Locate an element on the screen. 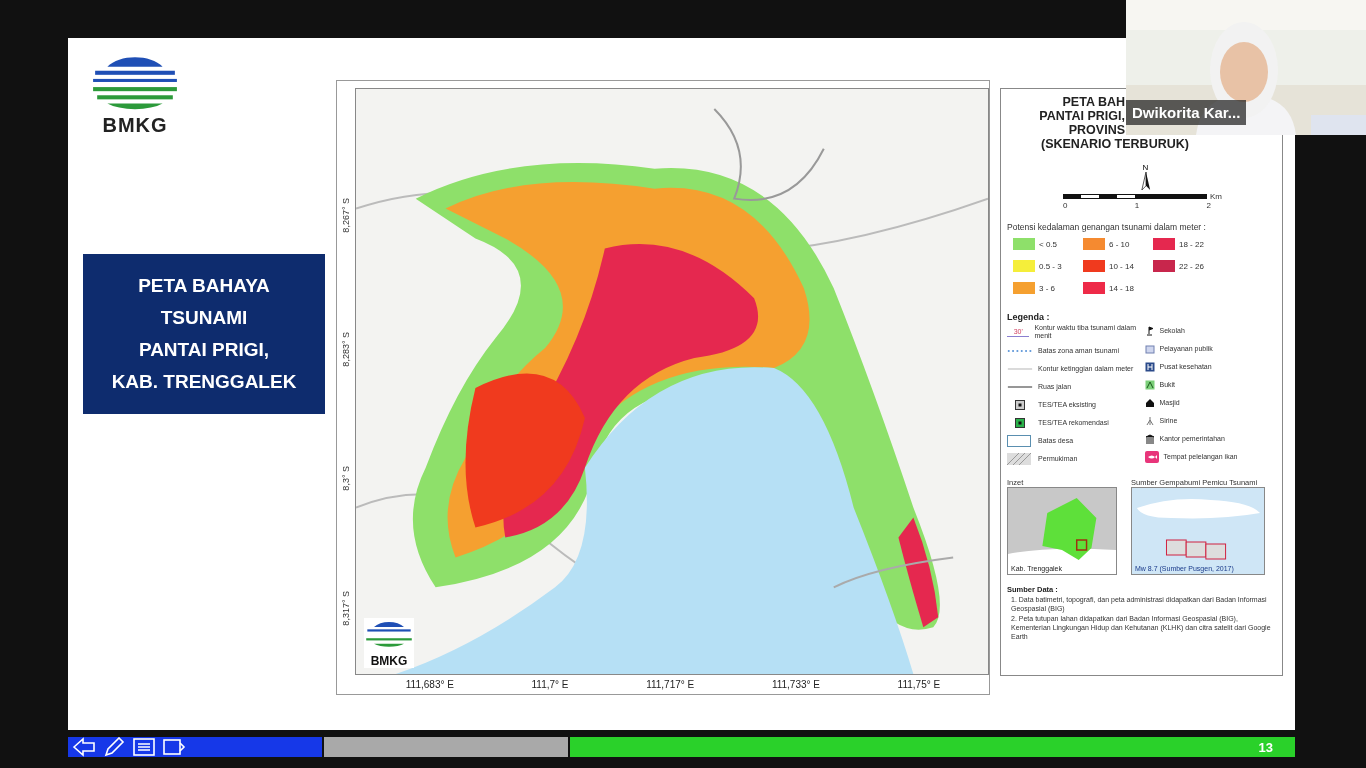 This screenshot has height=768, width=1366. map-title-line: PROVINS is located at coordinates (1096, 130).